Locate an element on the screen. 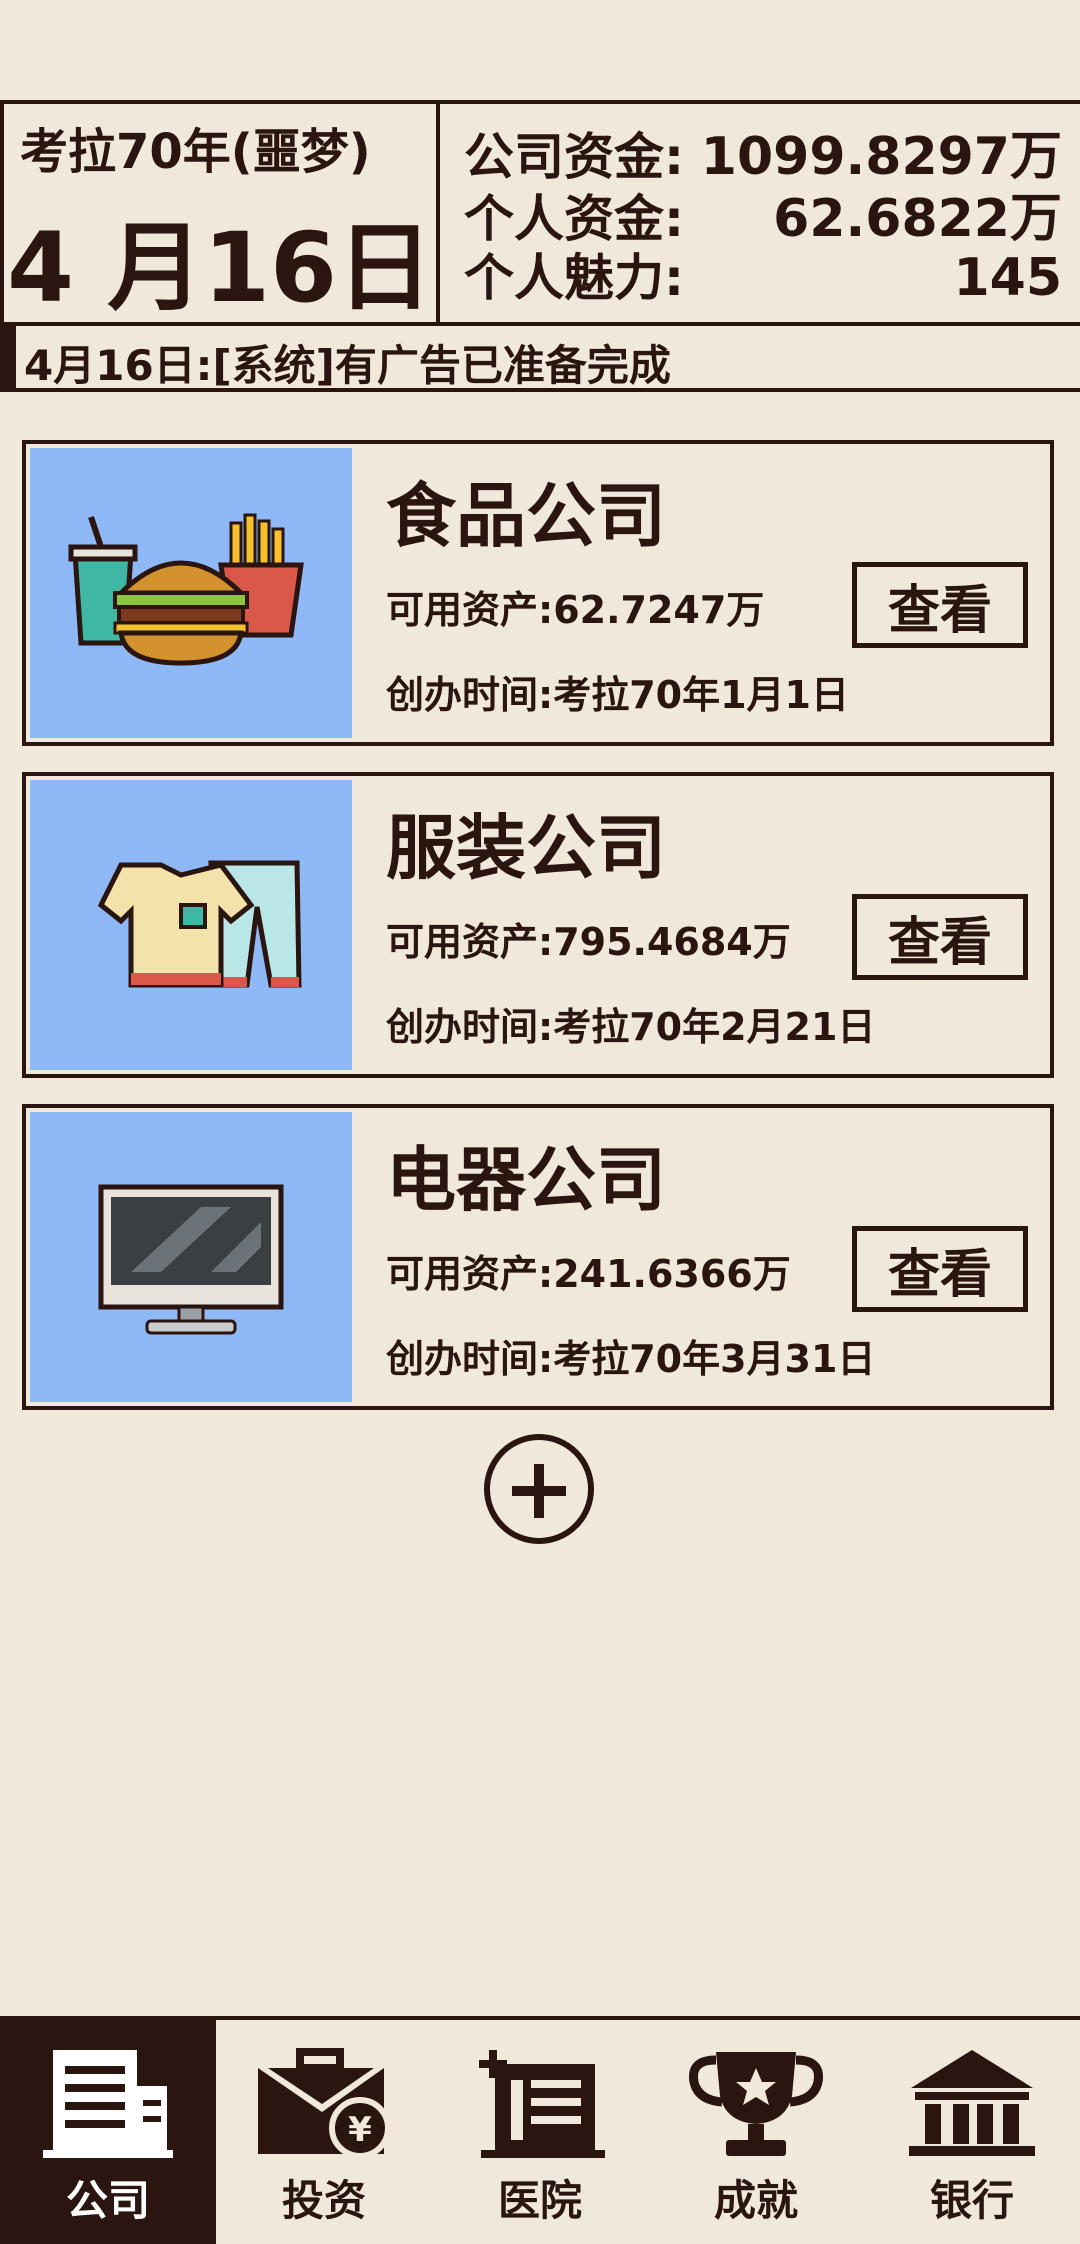 The image size is (1080, 2244). company-assets: 可用资产:241.6366万 is located at coordinates (588, 1274).